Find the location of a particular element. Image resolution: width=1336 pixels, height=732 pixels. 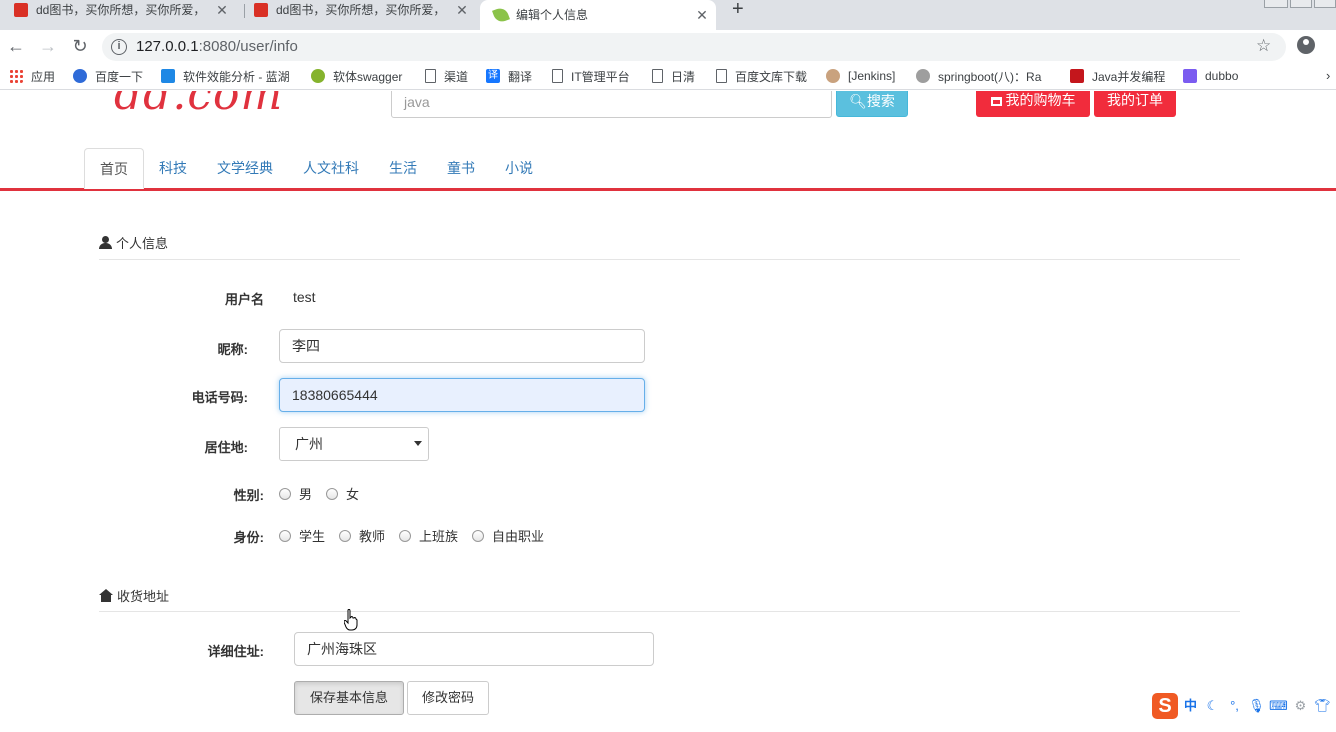

profile-avatar-icon is located at coordinates (1306, 45).